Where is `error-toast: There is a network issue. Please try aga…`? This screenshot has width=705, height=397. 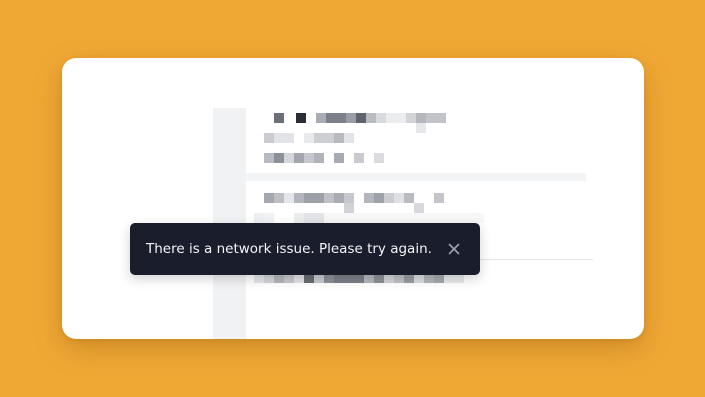 error-toast: There is a network issue. Please try aga… is located at coordinates (305, 249).